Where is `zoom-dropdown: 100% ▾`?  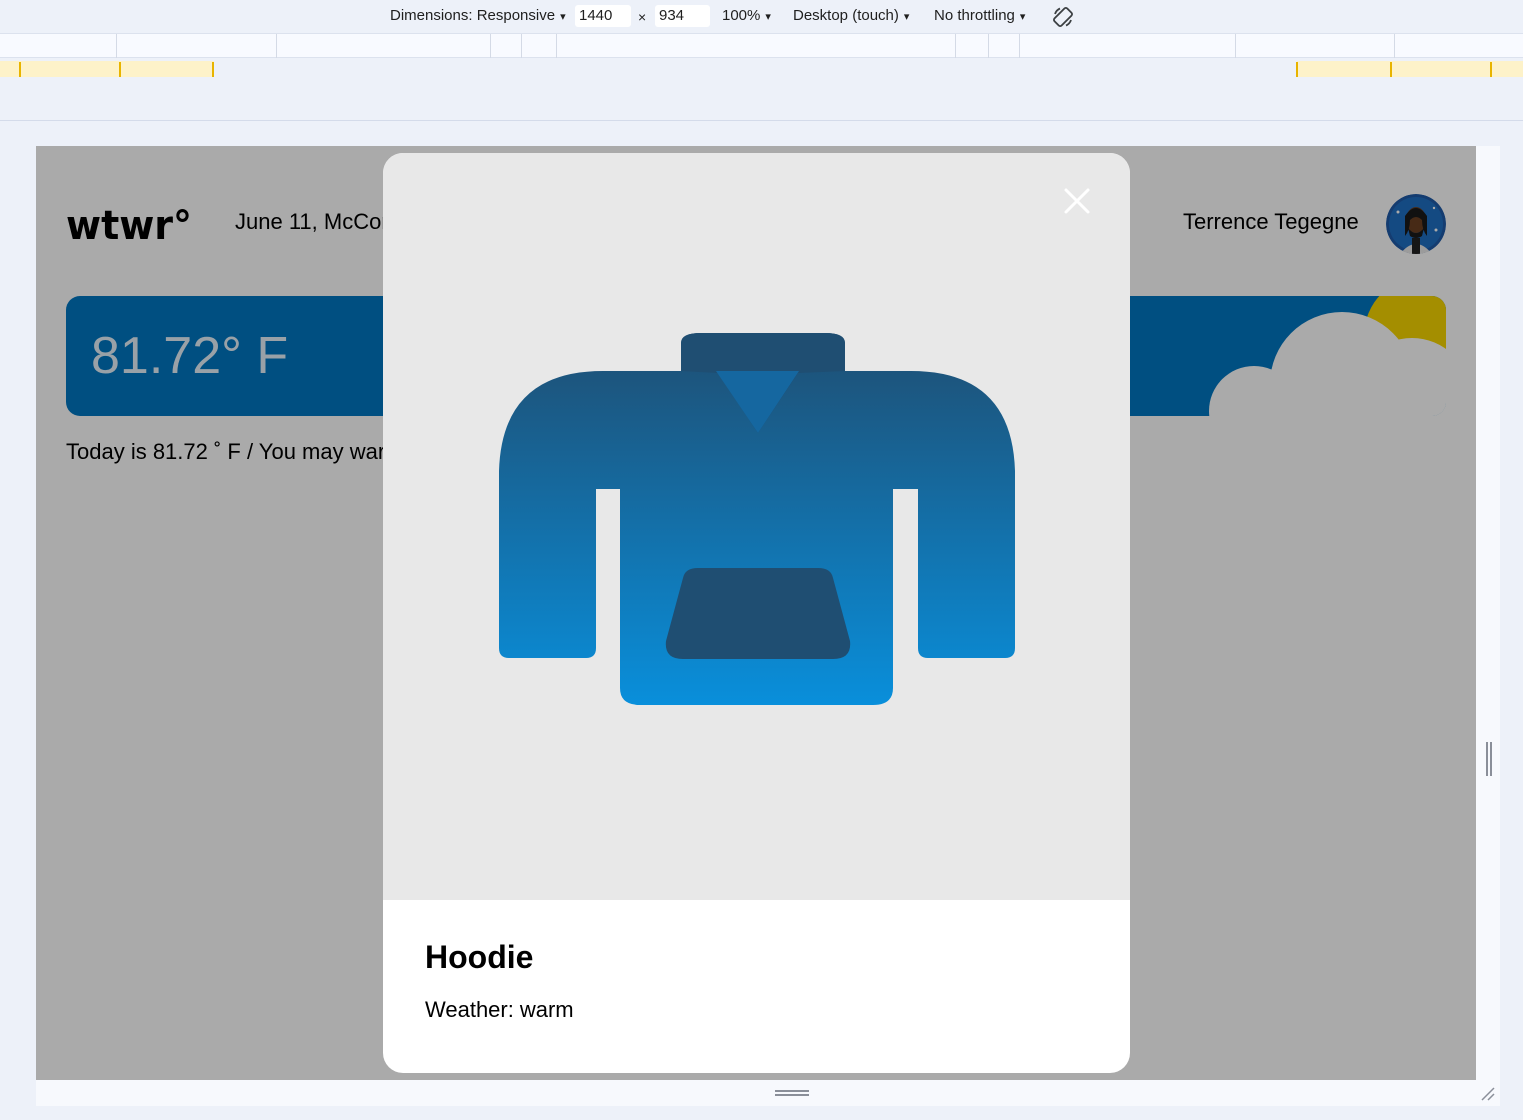 zoom-dropdown: 100% ▾ is located at coordinates (746, 15).